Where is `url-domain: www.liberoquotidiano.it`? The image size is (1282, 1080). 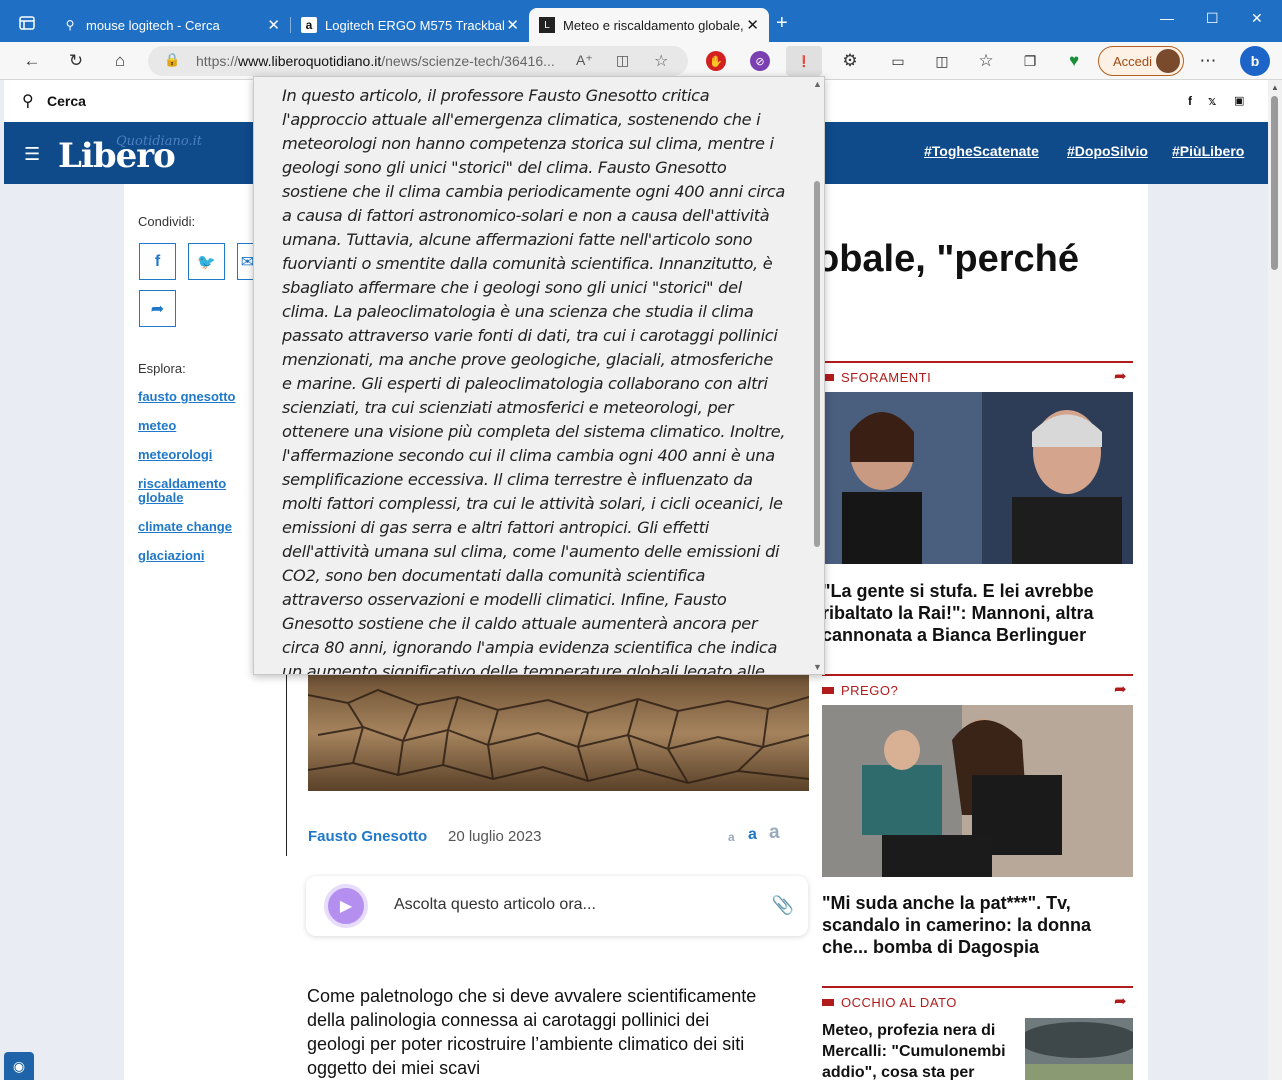 url-domain: www.liberoquotidiano.it is located at coordinates (310, 61).